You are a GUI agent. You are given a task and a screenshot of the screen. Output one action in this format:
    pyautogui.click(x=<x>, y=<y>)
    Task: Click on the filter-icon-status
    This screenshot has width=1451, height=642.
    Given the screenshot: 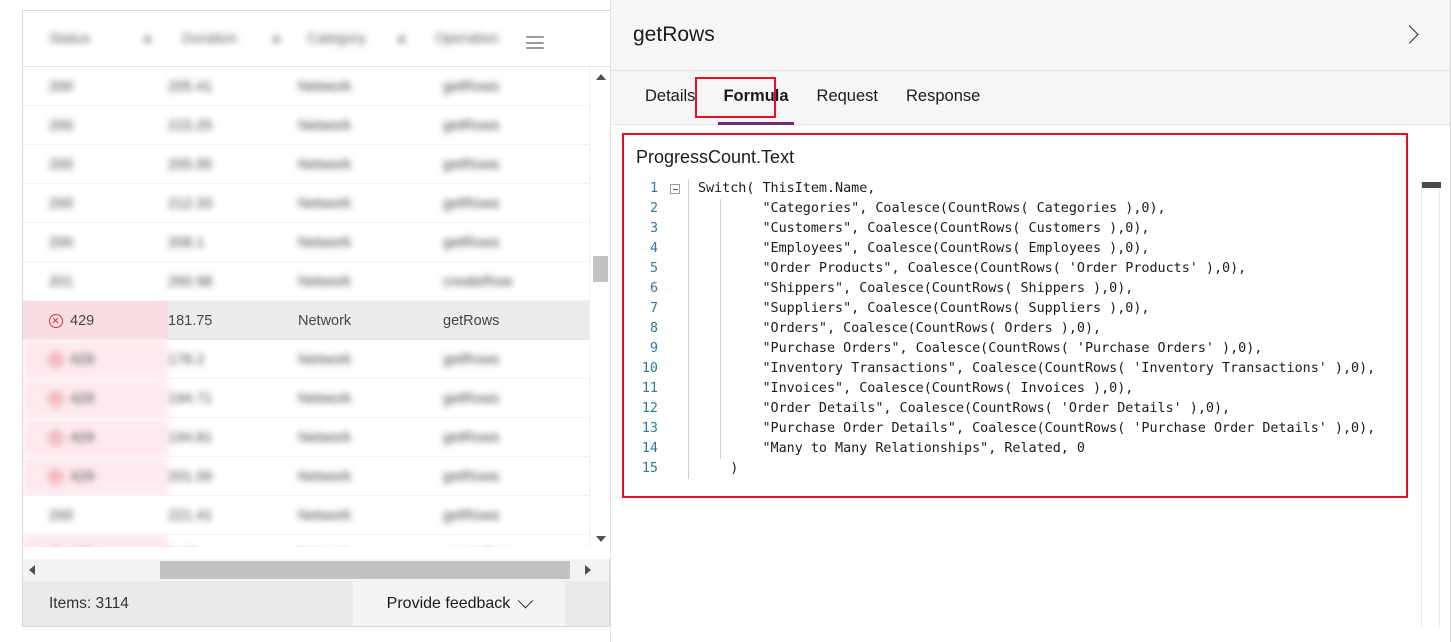 What is the action you would take?
    pyautogui.click(x=147, y=39)
    